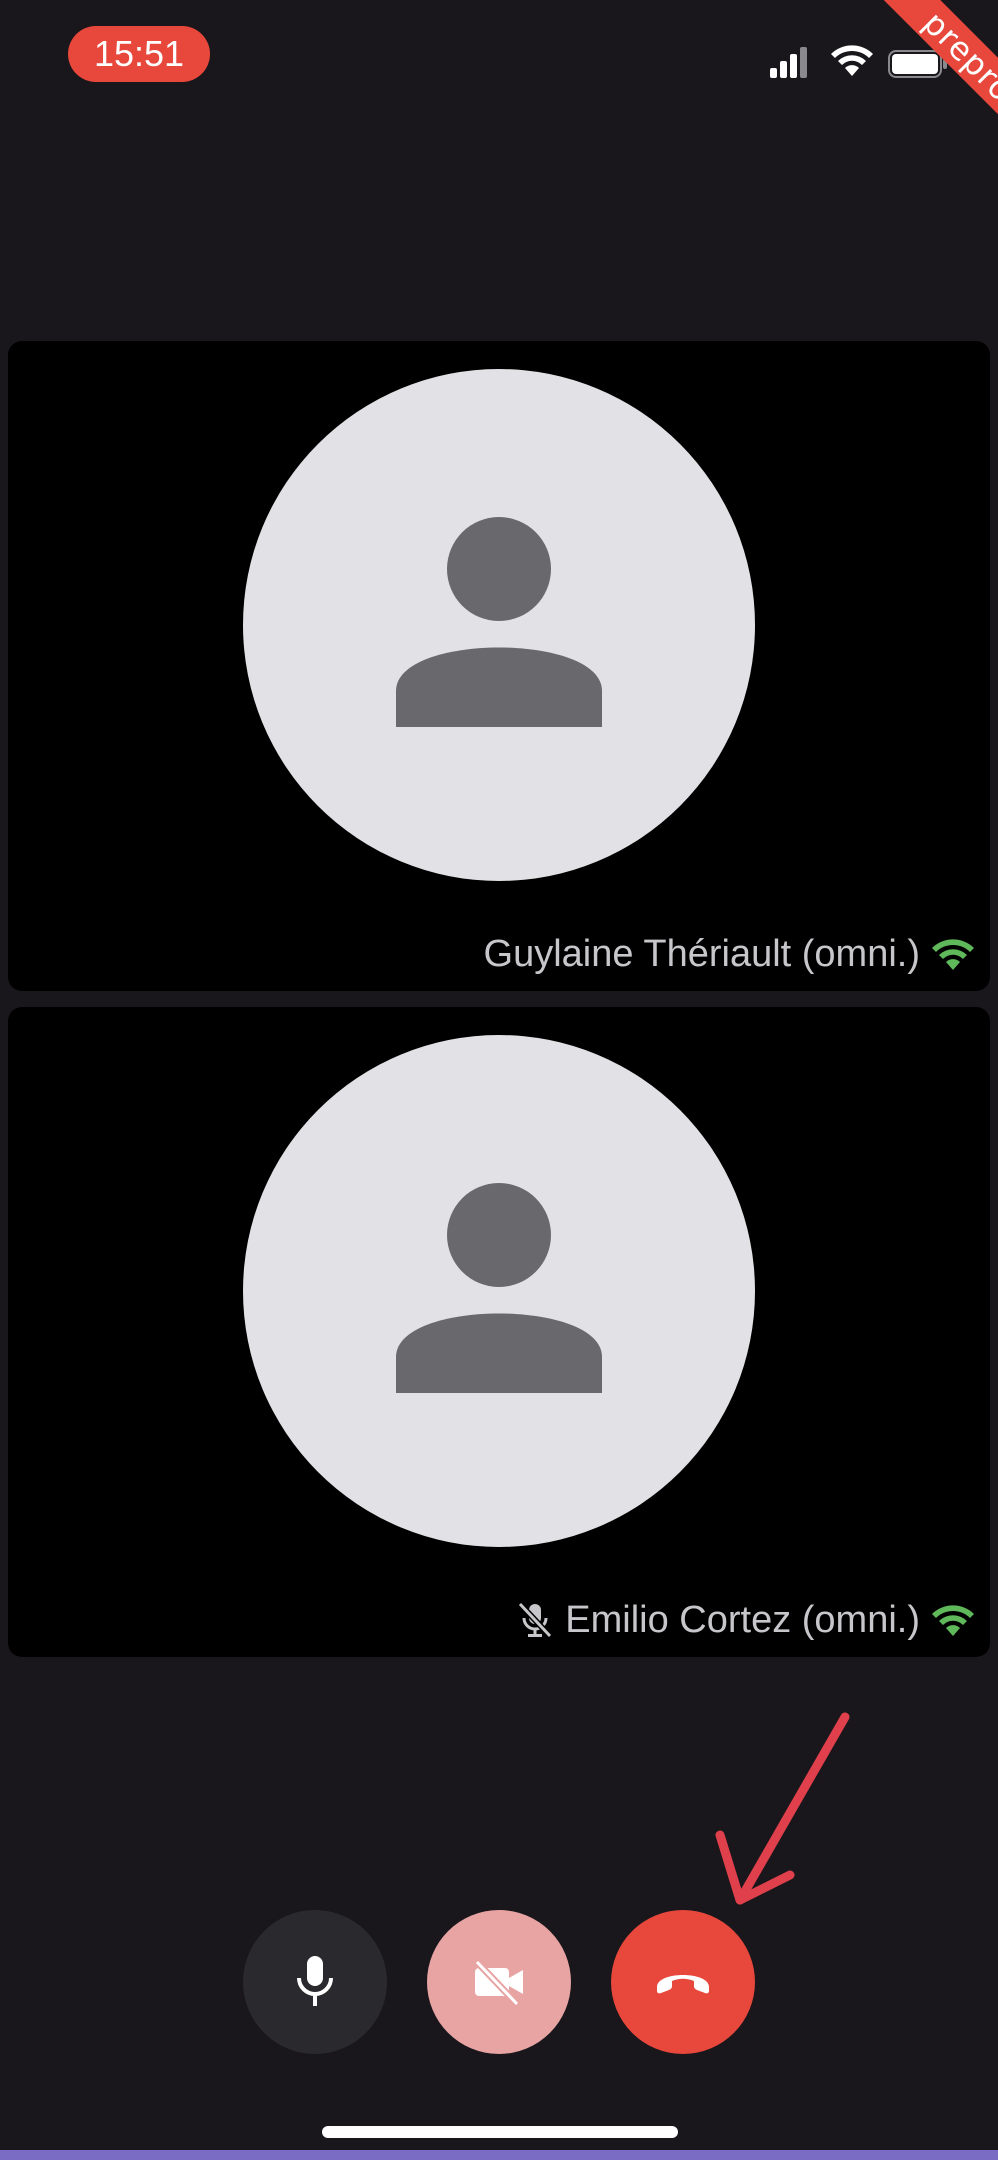 This screenshot has width=998, height=2160. Describe the element at coordinates (139, 54) in the screenshot. I see `status-time: 15:51` at that location.